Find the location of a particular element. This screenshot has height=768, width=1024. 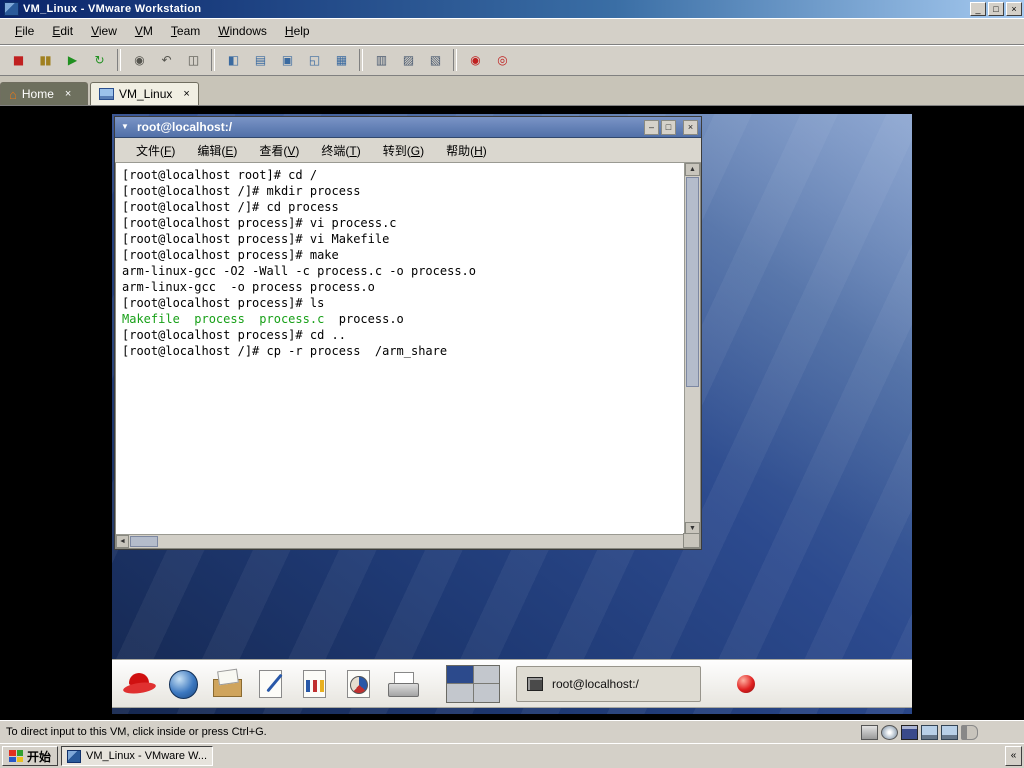

scroll-up-icon: ▲ is located at coordinates (692, 169).